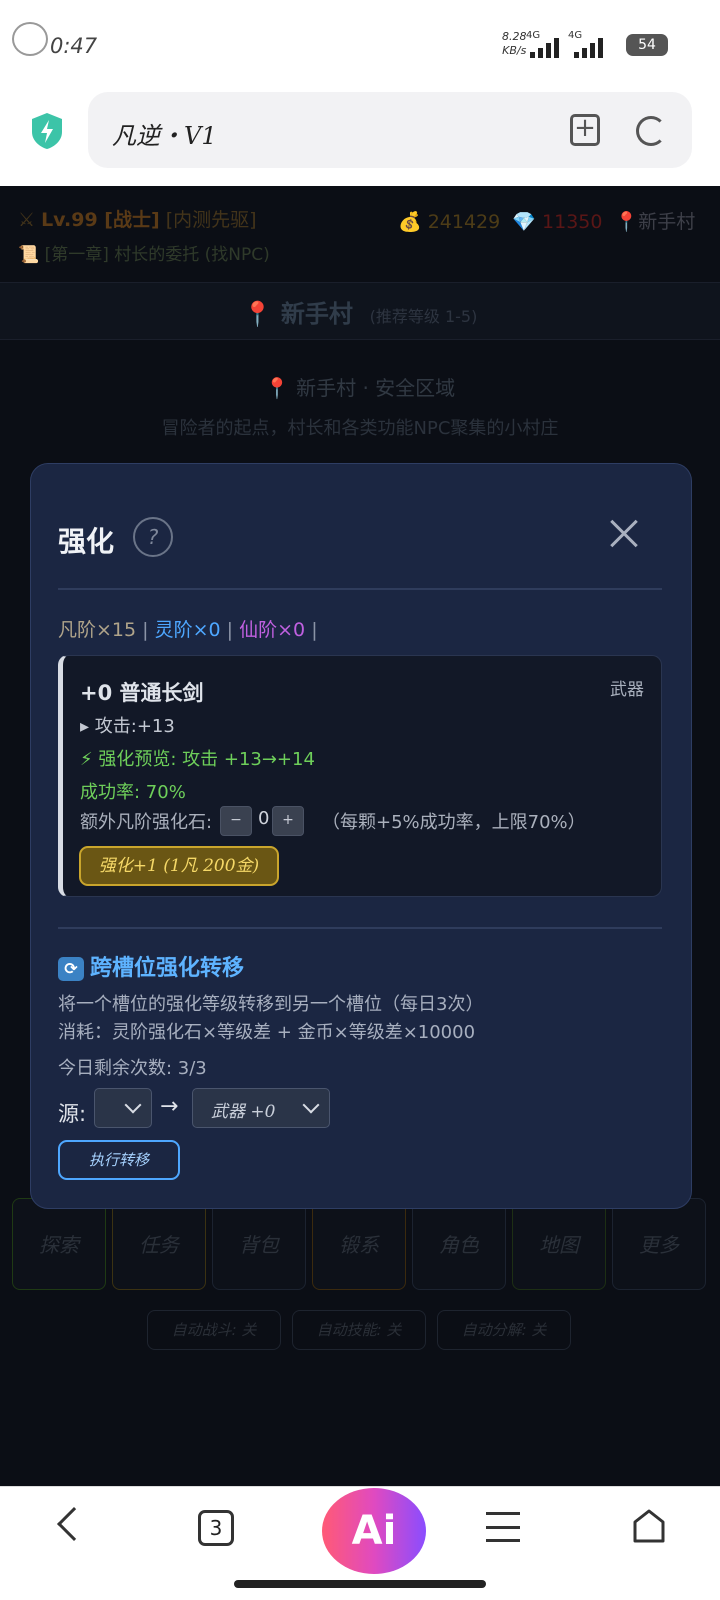  Describe the element at coordinates (647, 45) in the screenshot. I see `battery-indicator: 54` at that location.